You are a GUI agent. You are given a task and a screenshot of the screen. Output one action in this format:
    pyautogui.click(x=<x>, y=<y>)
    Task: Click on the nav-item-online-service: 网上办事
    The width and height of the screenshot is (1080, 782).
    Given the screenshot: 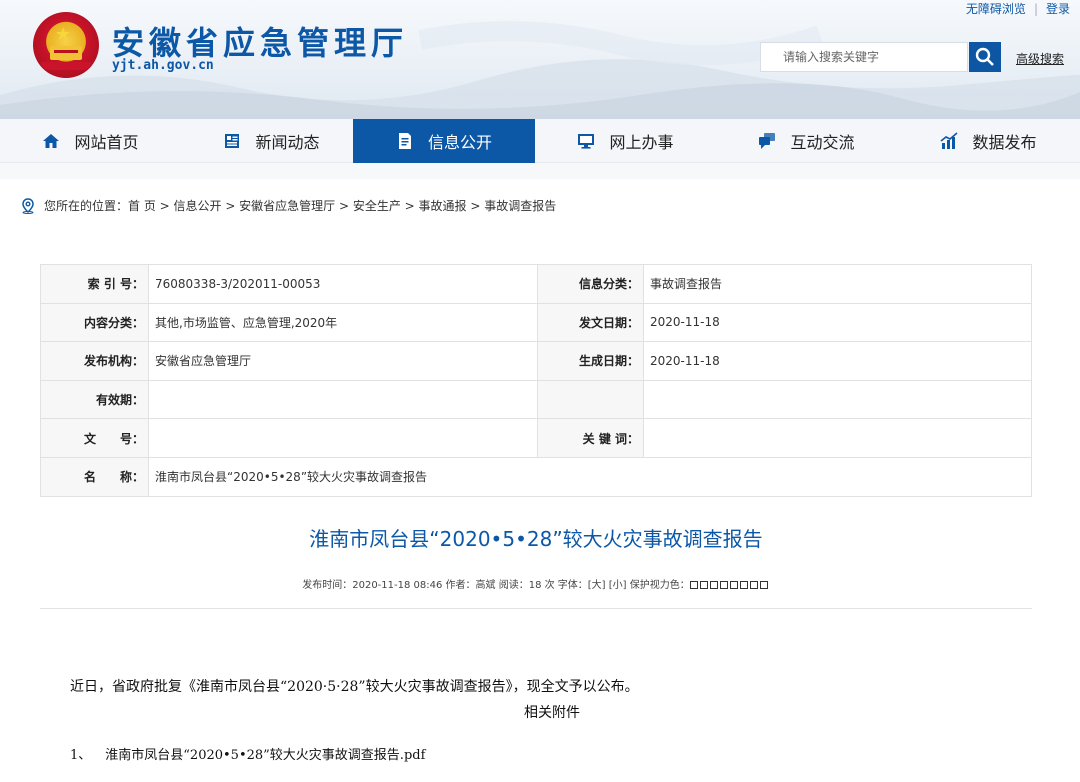 What is the action you would take?
    pyautogui.click(x=625, y=141)
    